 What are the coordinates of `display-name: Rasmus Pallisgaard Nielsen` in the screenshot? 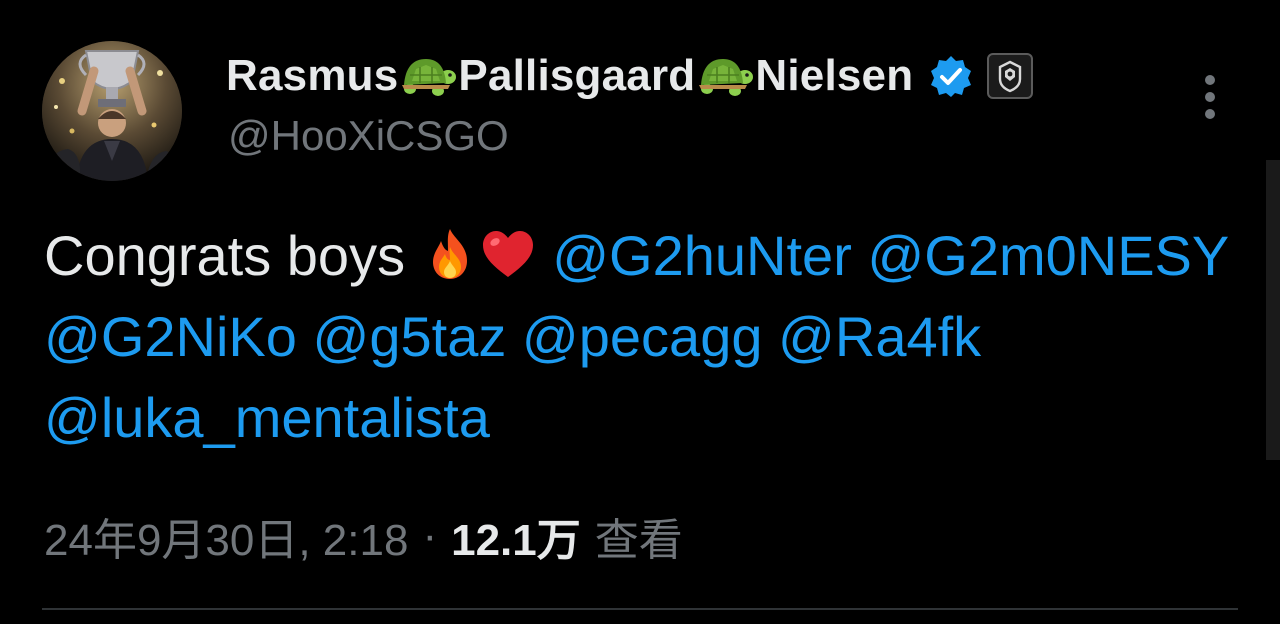 It's located at (630, 76).